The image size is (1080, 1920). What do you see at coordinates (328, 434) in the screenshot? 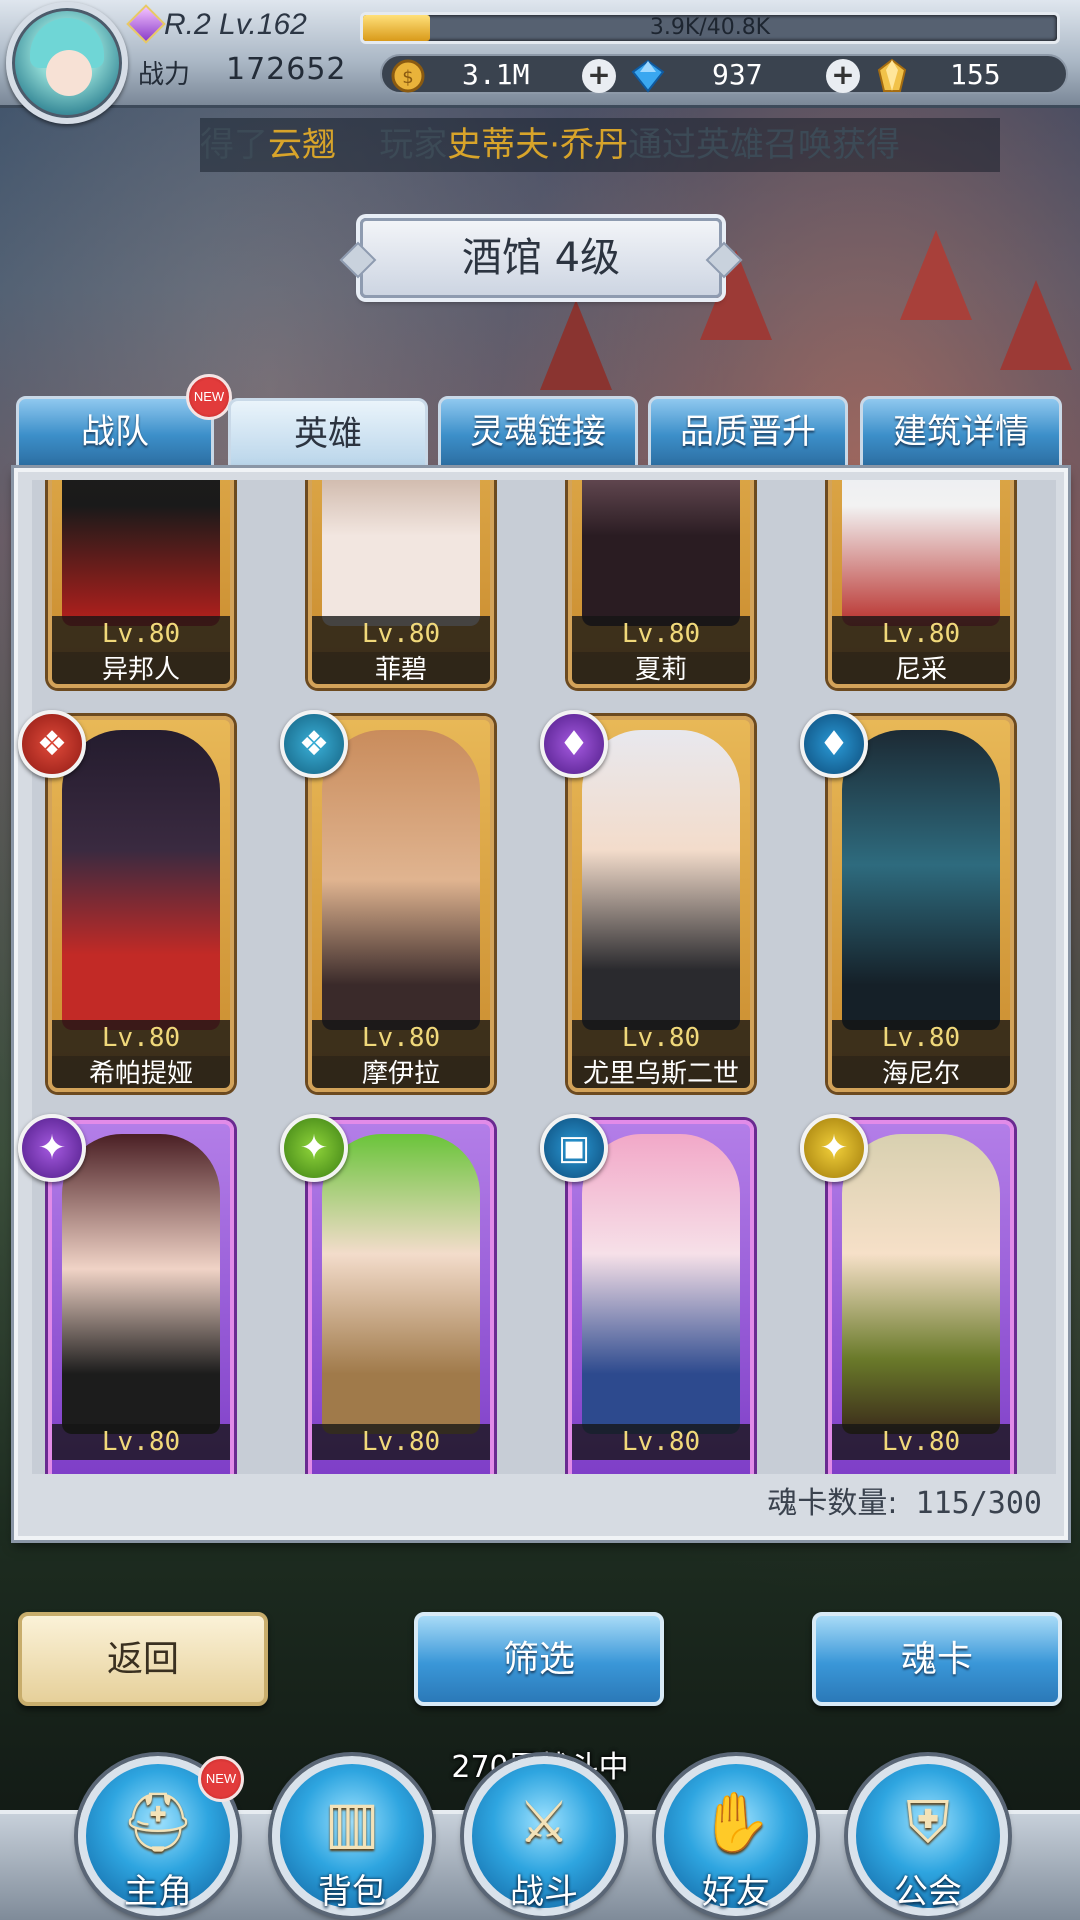
I see `tab-heroes: 英雄` at bounding box center [328, 434].